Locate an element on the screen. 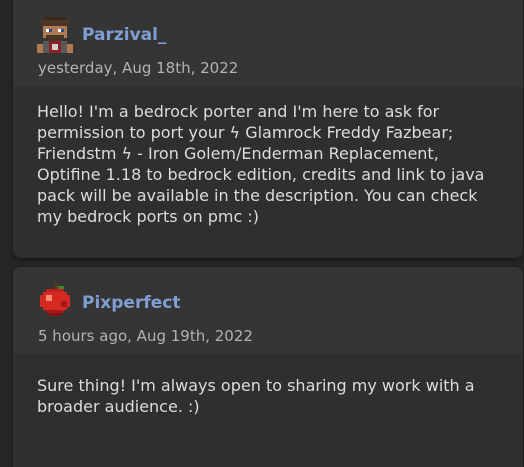 This screenshot has width=524, height=467. comment-timestamp: yesterday, Aug 18th, 2022 is located at coordinates (138, 68).